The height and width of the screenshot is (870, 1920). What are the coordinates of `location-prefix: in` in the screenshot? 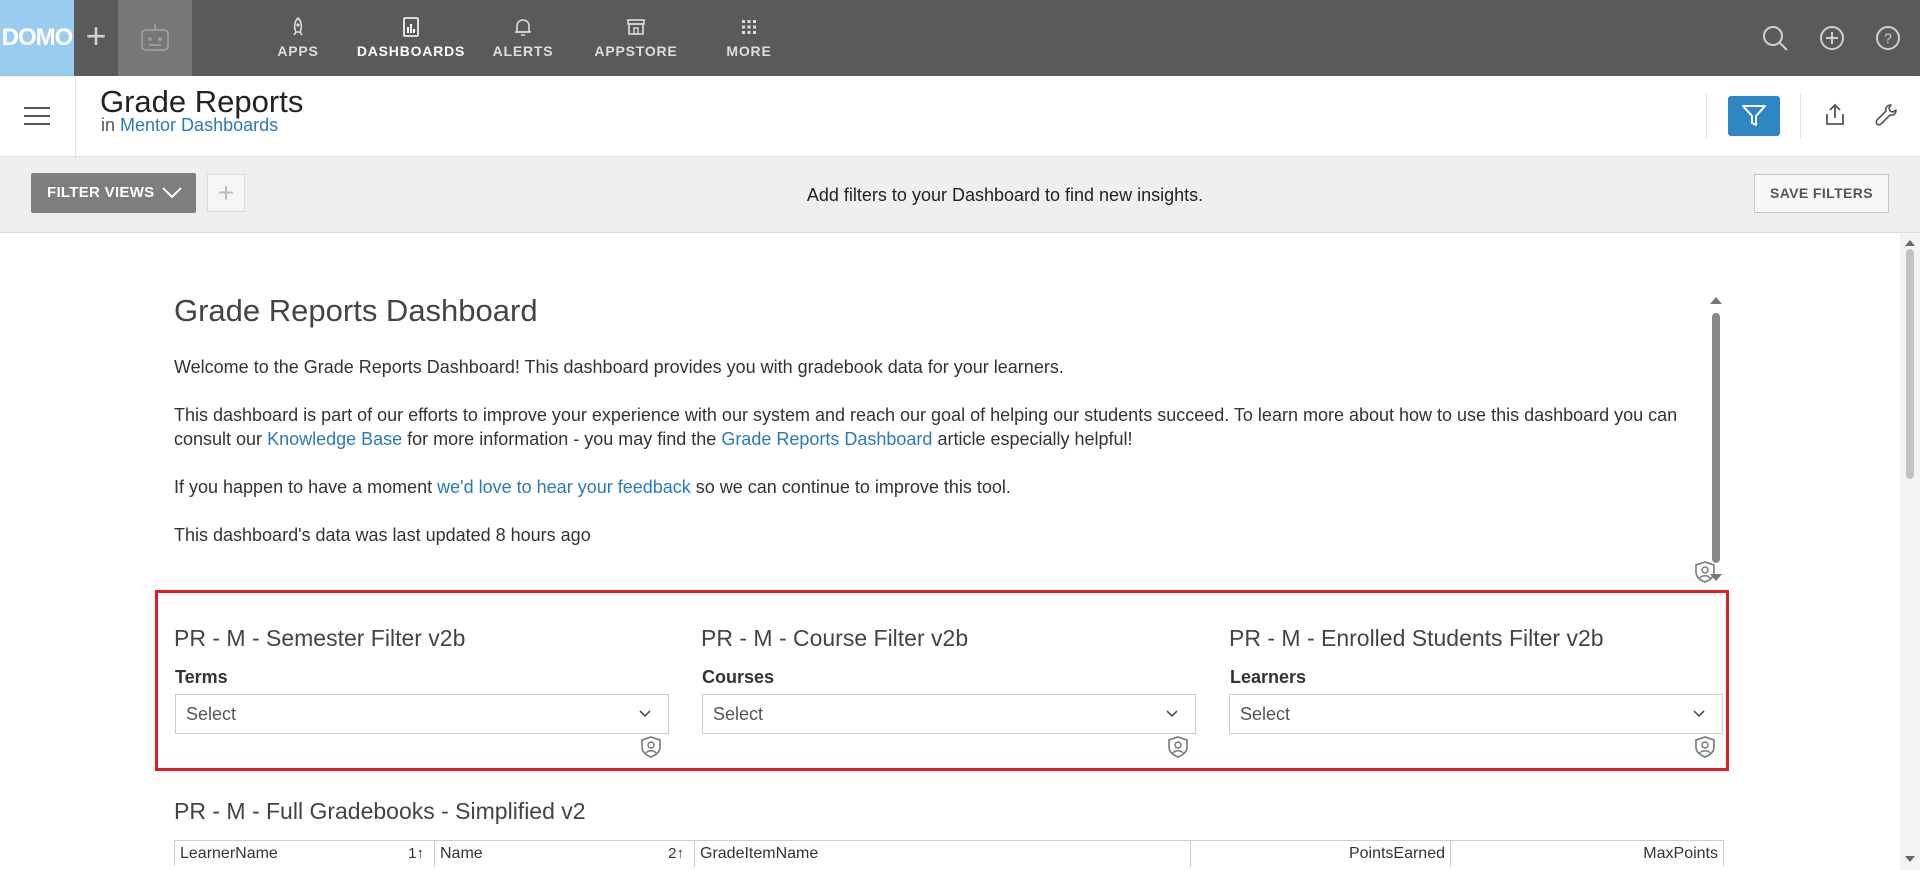 It's located at (108, 125).